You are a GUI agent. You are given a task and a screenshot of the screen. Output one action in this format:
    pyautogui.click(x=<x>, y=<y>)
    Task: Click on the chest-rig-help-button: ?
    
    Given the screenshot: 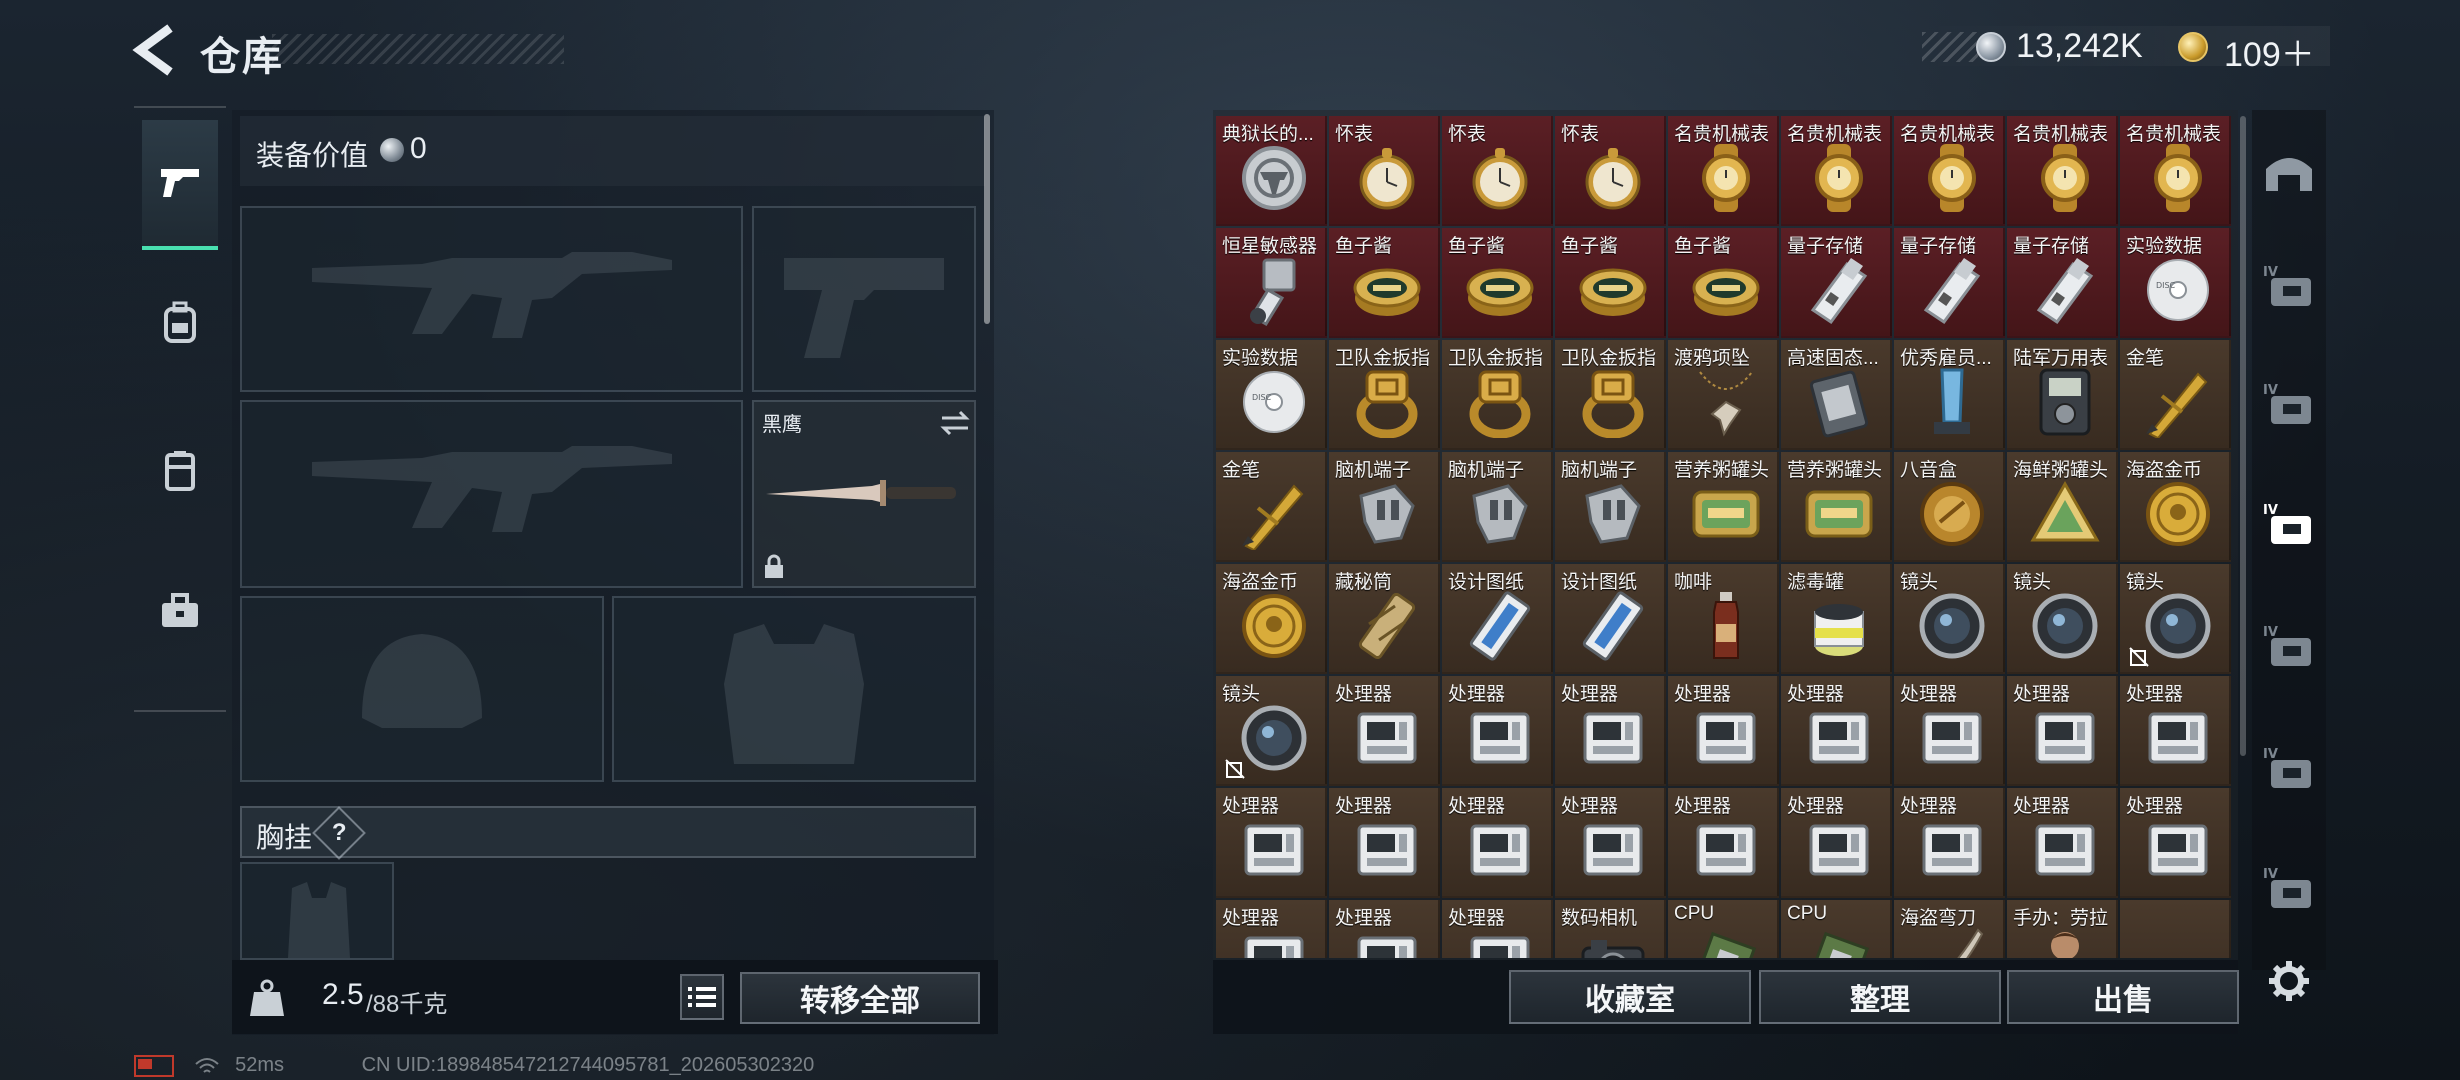 What is the action you would take?
    pyautogui.click(x=339, y=833)
    